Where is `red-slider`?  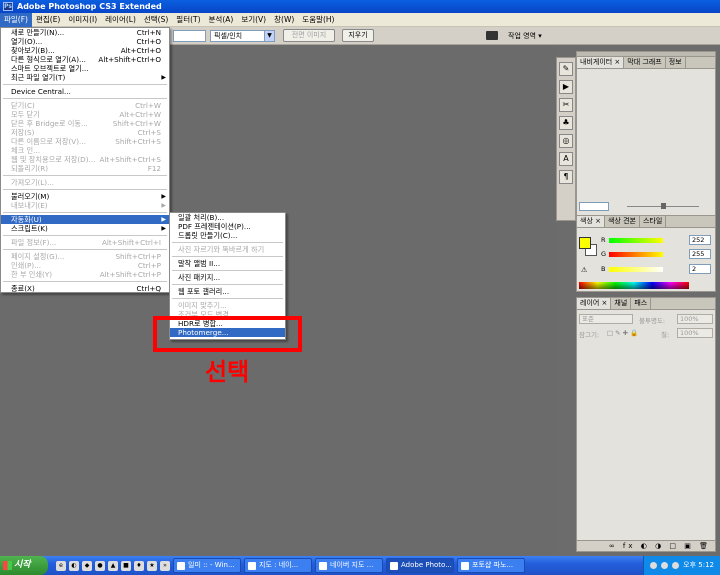 red-slider is located at coordinates (636, 240).